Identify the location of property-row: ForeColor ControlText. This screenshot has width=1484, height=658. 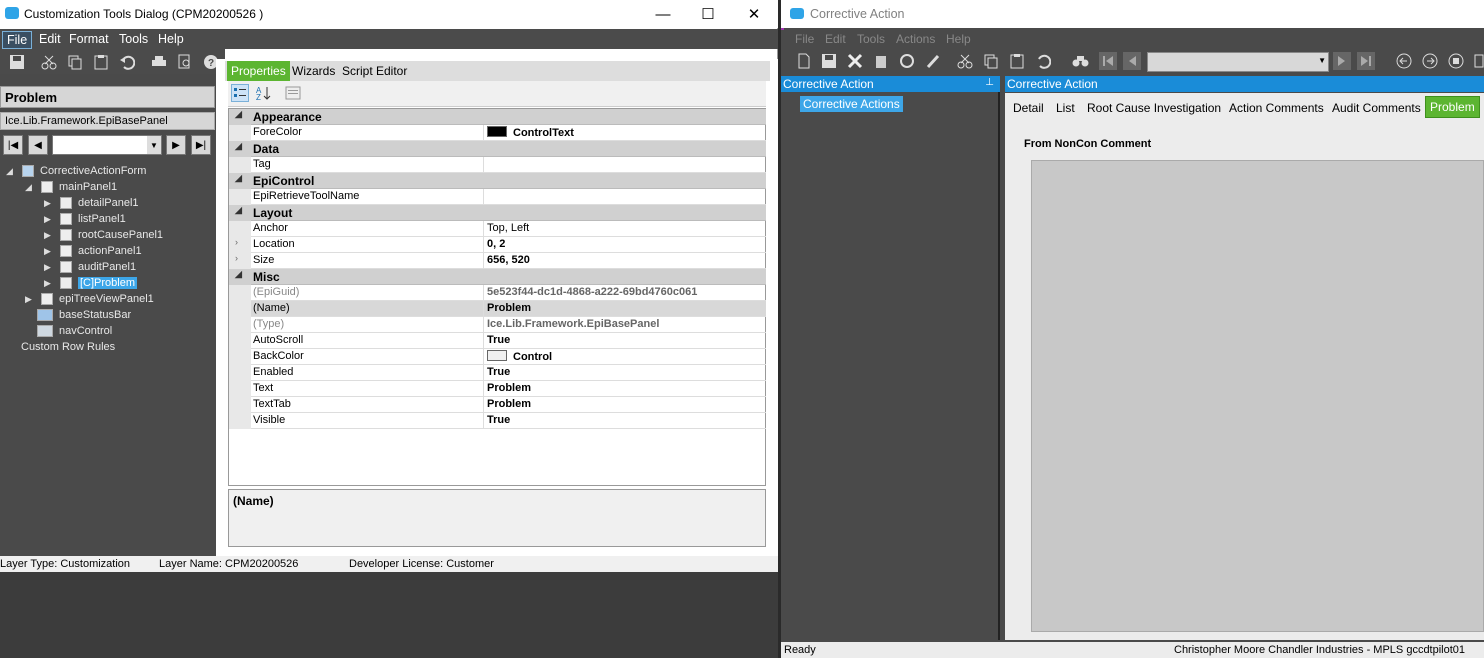
(497, 133).